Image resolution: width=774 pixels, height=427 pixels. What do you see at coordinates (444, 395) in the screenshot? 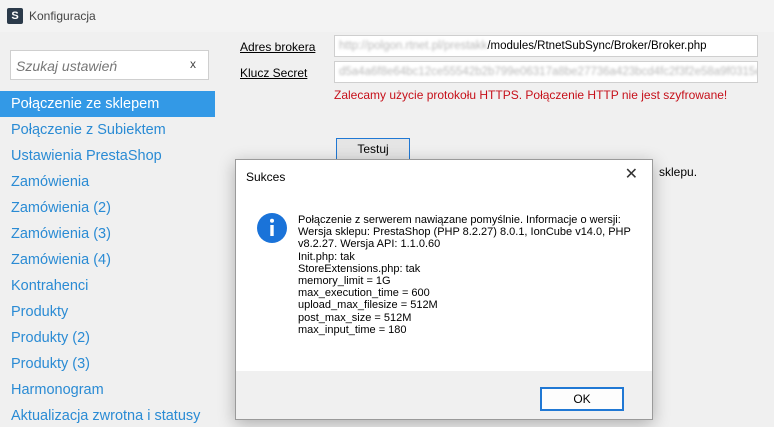
I see `dialog-footer: OK` at bounding box center [444, 395].